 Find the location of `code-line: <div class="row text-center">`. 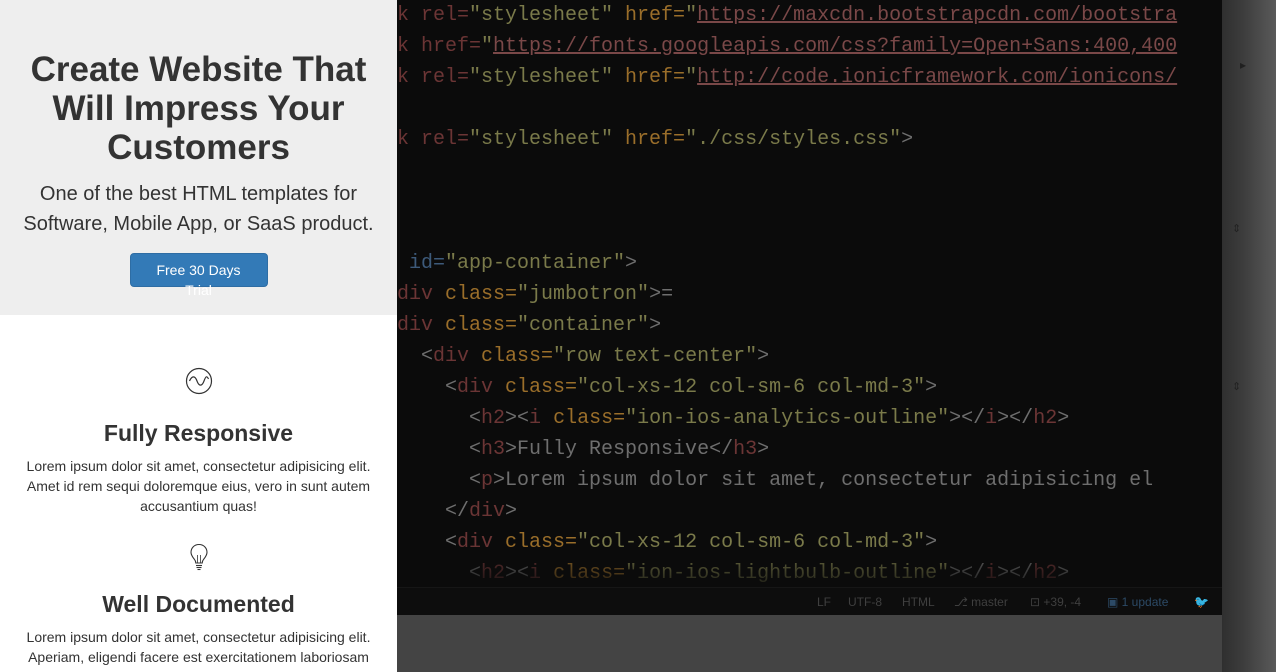

code-line: <div class="row text-center"> is located at coordinates (809, 356).